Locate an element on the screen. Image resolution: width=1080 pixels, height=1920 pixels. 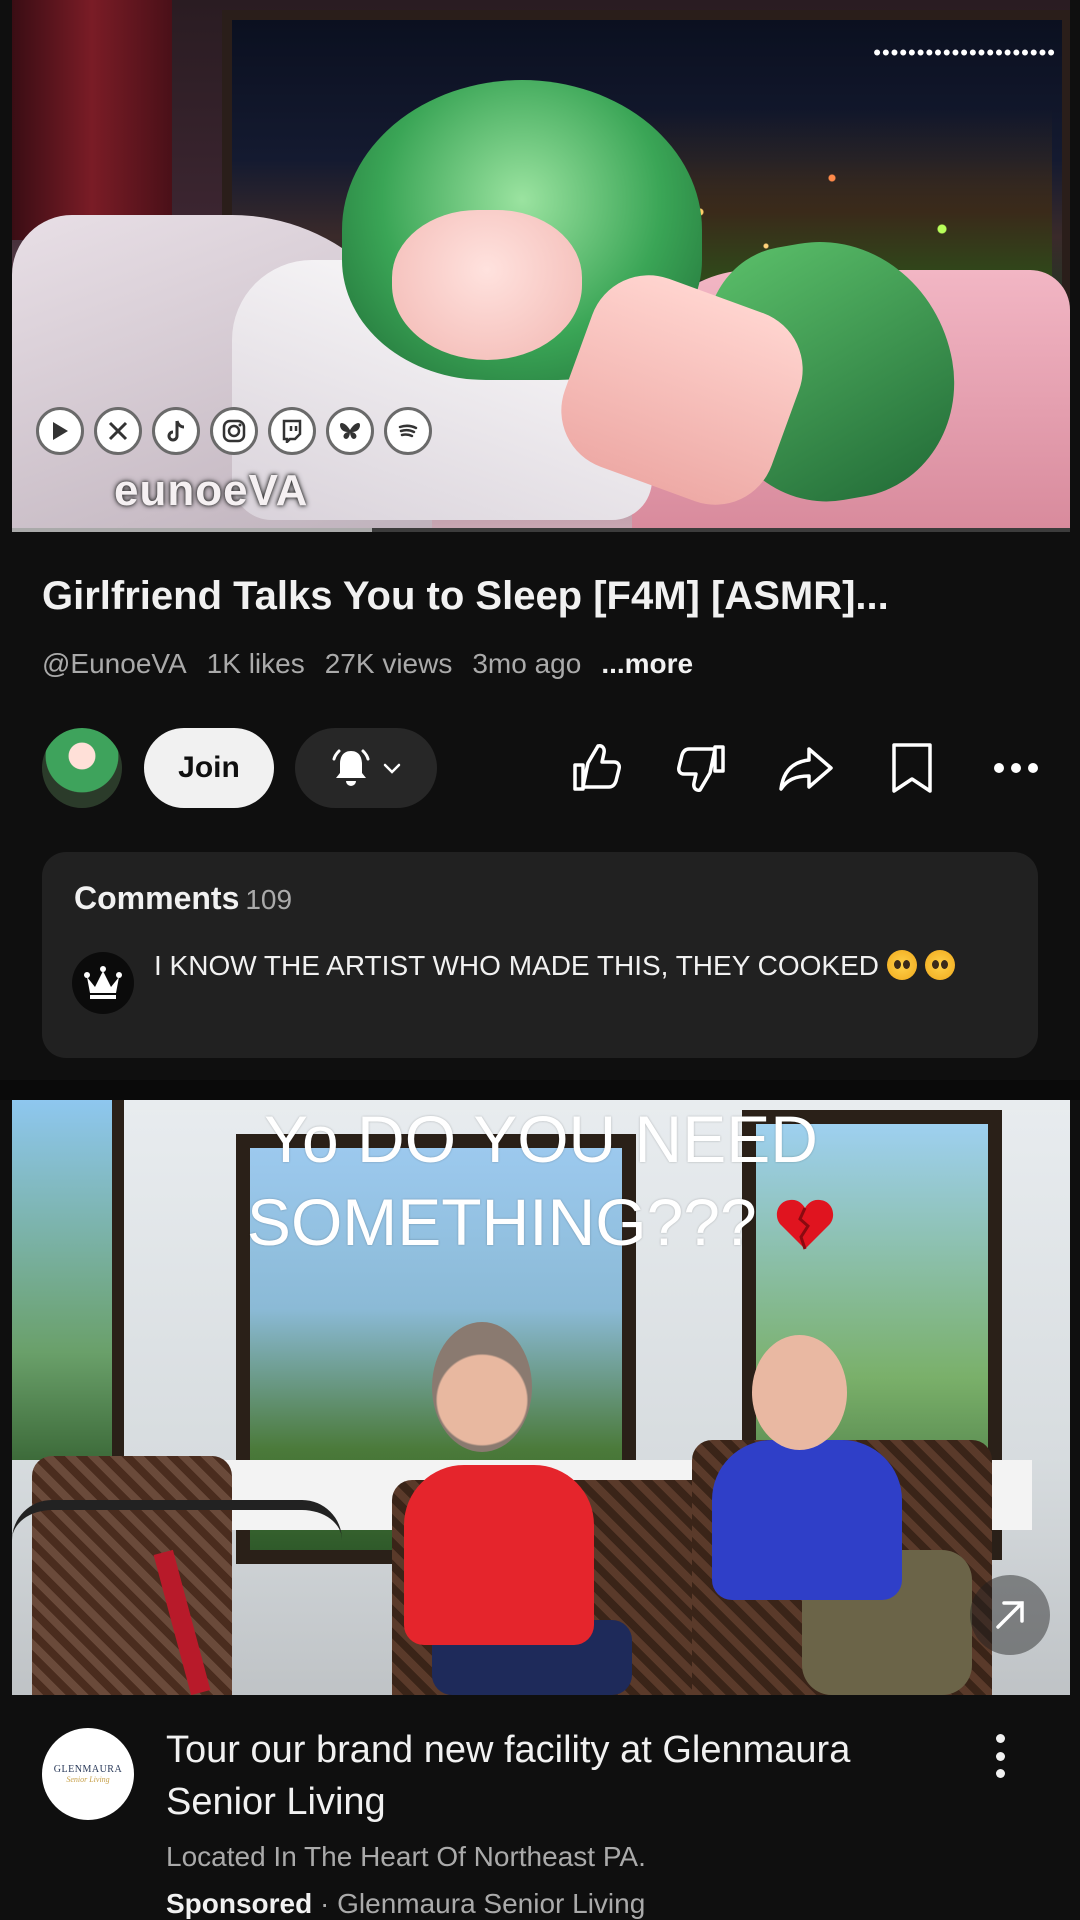
save-button is located at coordinates (912, 768).